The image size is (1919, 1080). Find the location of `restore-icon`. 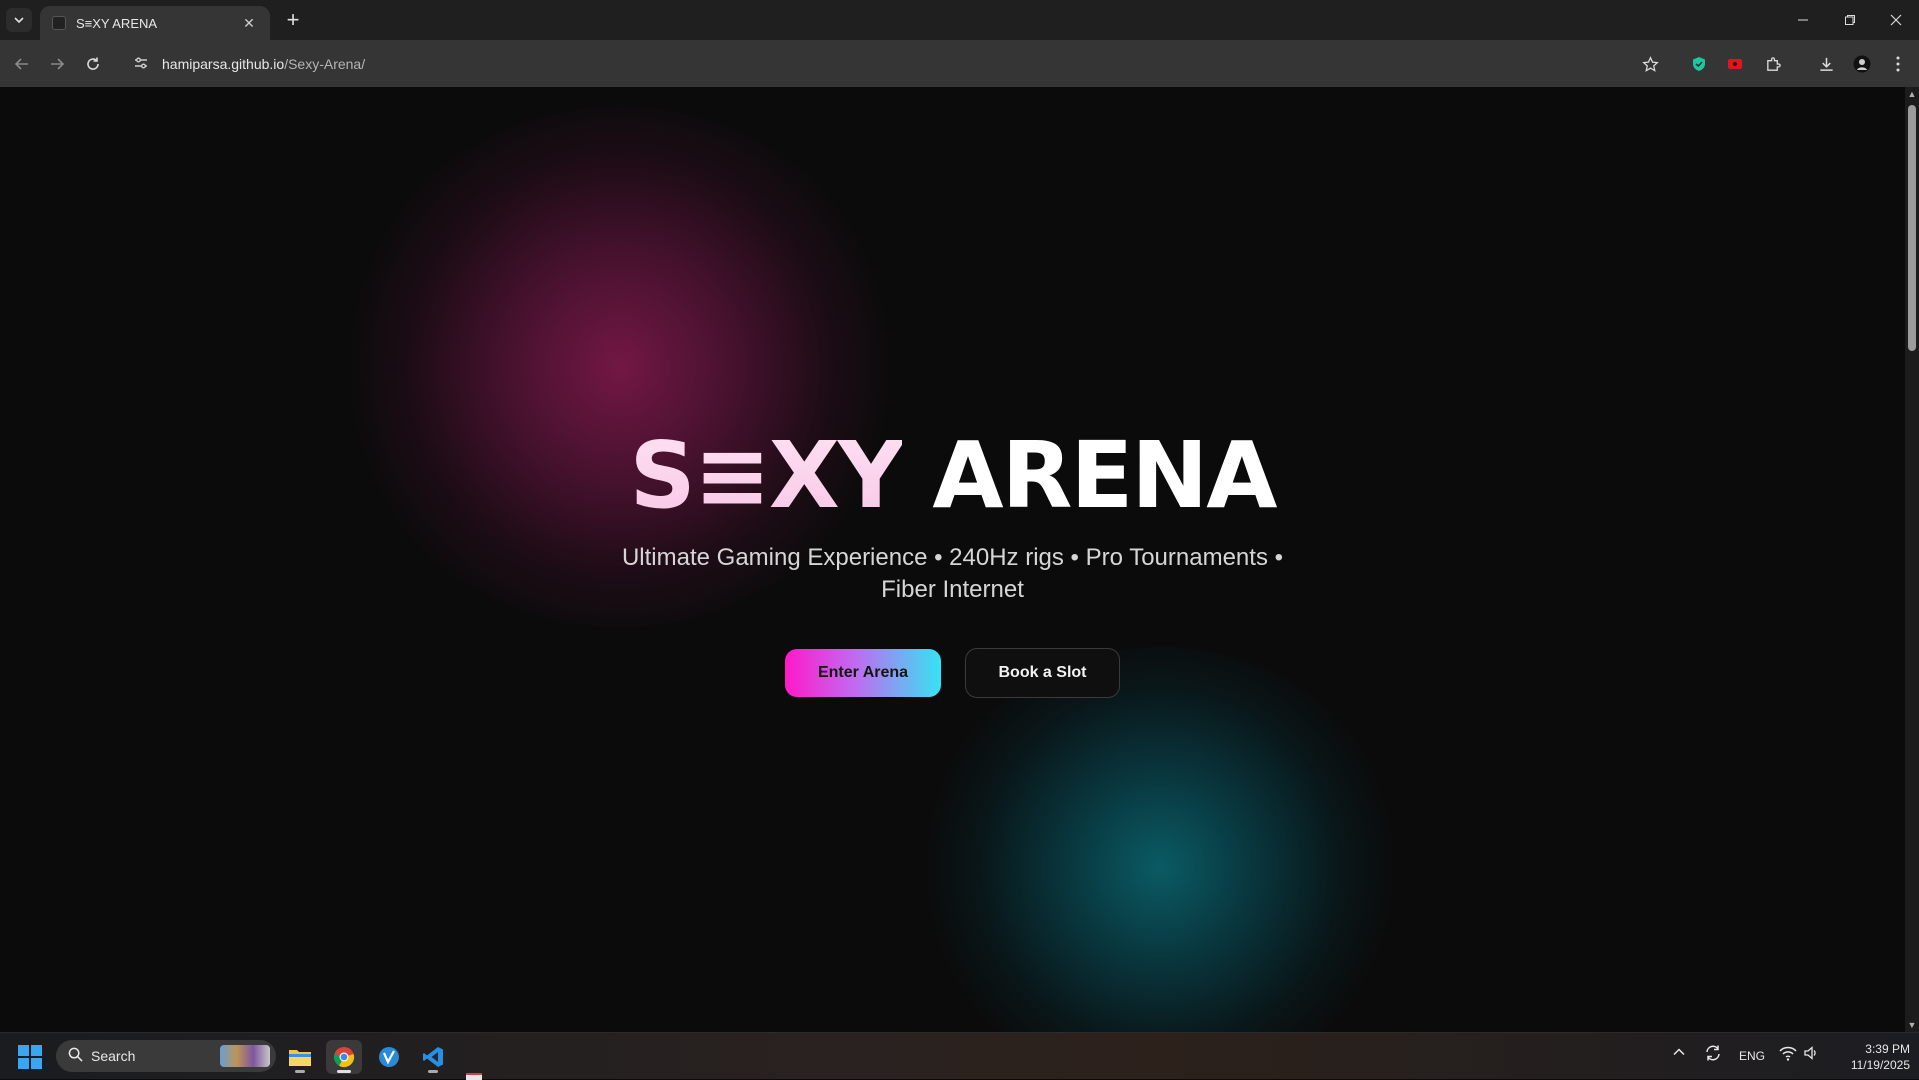

restore-icon is located at coordinates (1850, 20).